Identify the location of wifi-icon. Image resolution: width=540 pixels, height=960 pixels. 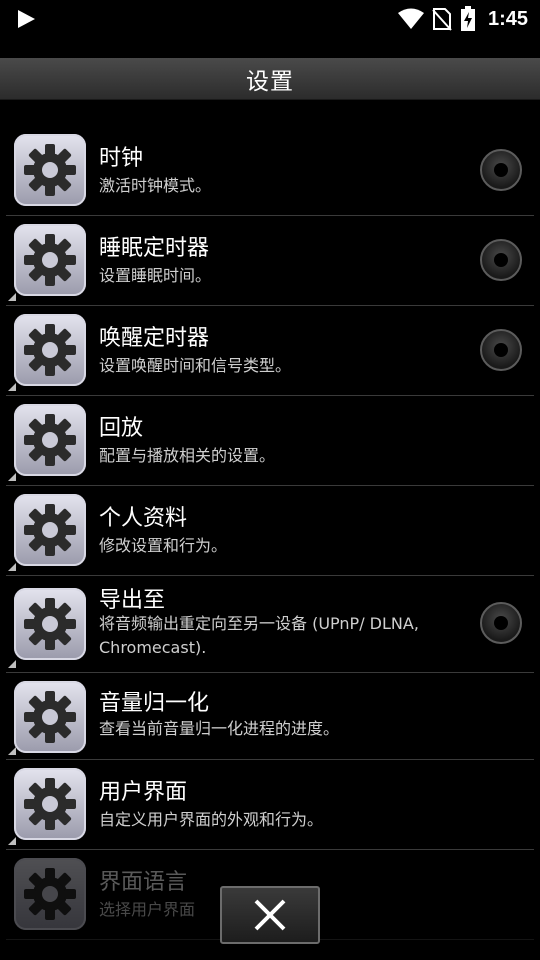
(410, 18).